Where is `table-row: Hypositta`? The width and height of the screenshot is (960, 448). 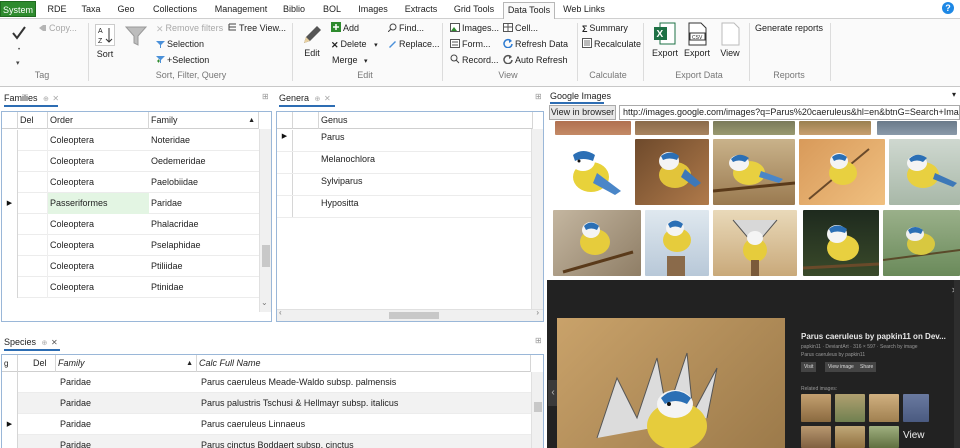
table-row: Hypositta is located at coordinates (404, 207).